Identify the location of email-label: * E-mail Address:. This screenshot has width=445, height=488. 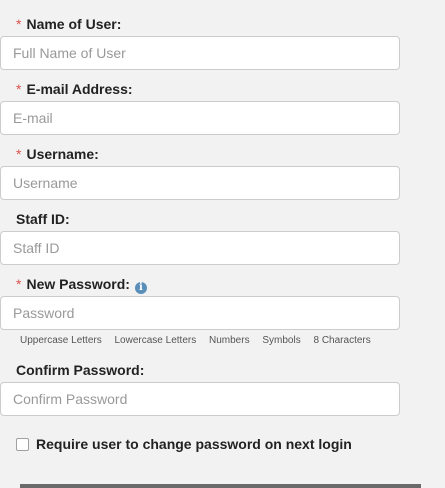
(216, 89).